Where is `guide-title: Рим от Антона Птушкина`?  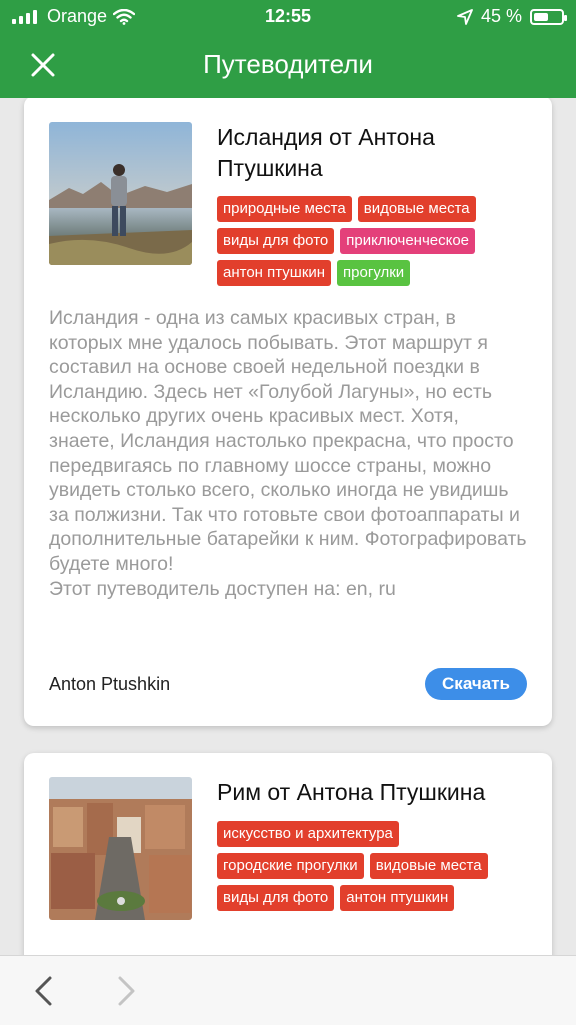
guide-title: Рим от Антона Птушкина is located at coordinates (351, 792).